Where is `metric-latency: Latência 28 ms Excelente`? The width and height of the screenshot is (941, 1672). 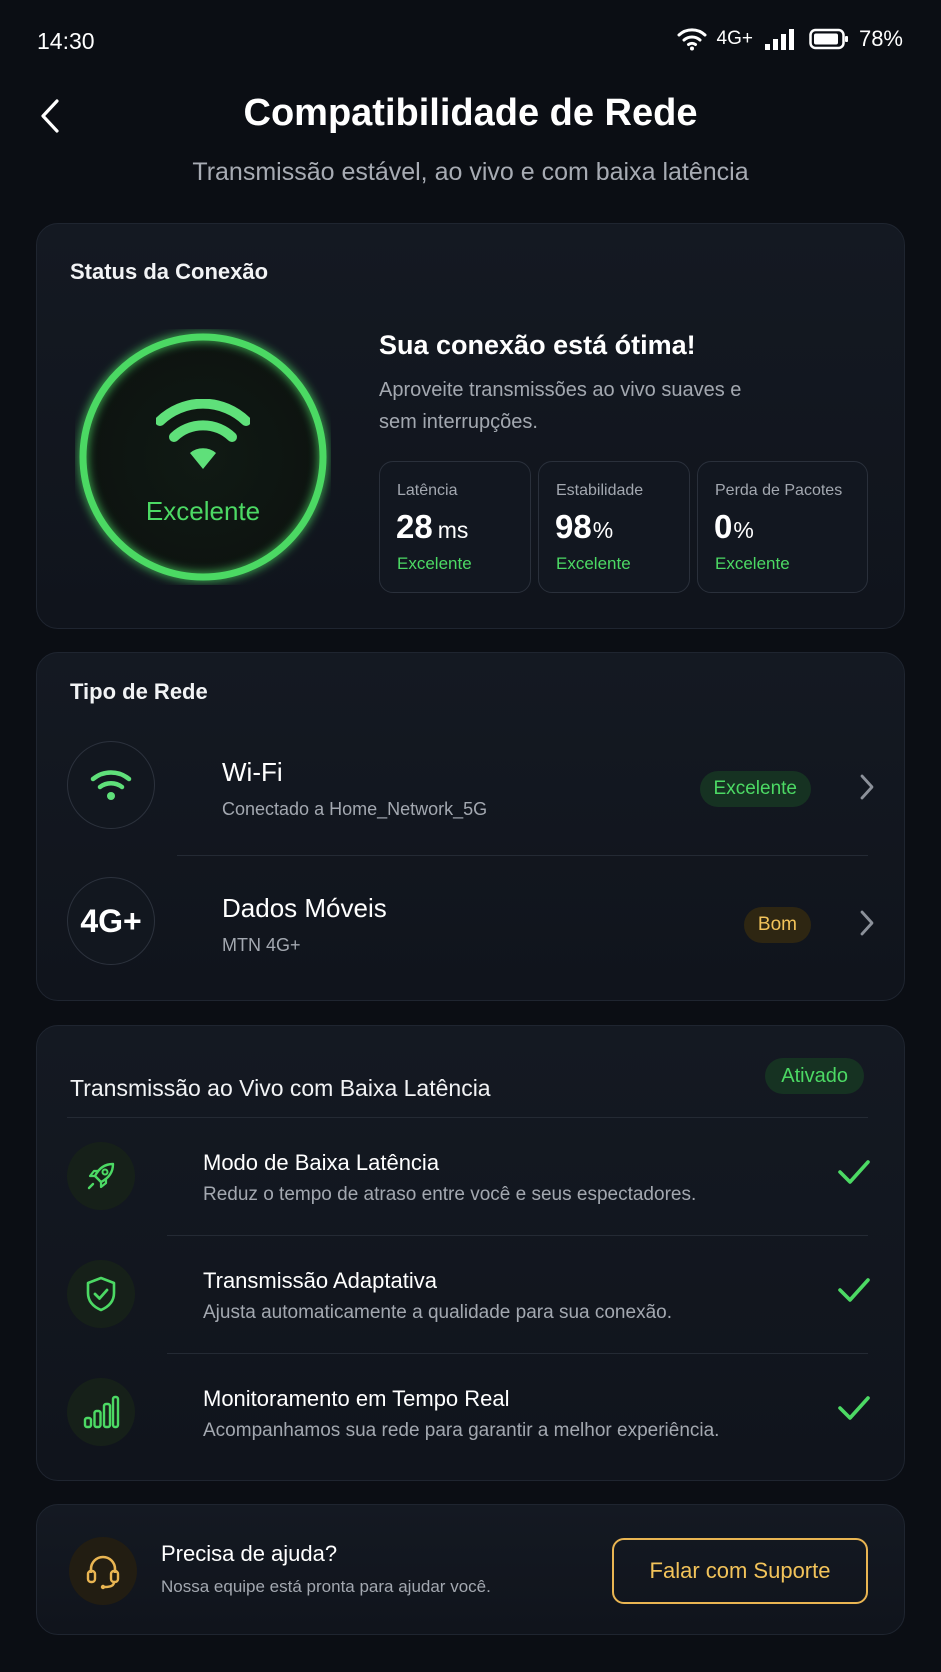
metric-latency: Latência 28 ms Excelente is located at coordinates (455, 527).